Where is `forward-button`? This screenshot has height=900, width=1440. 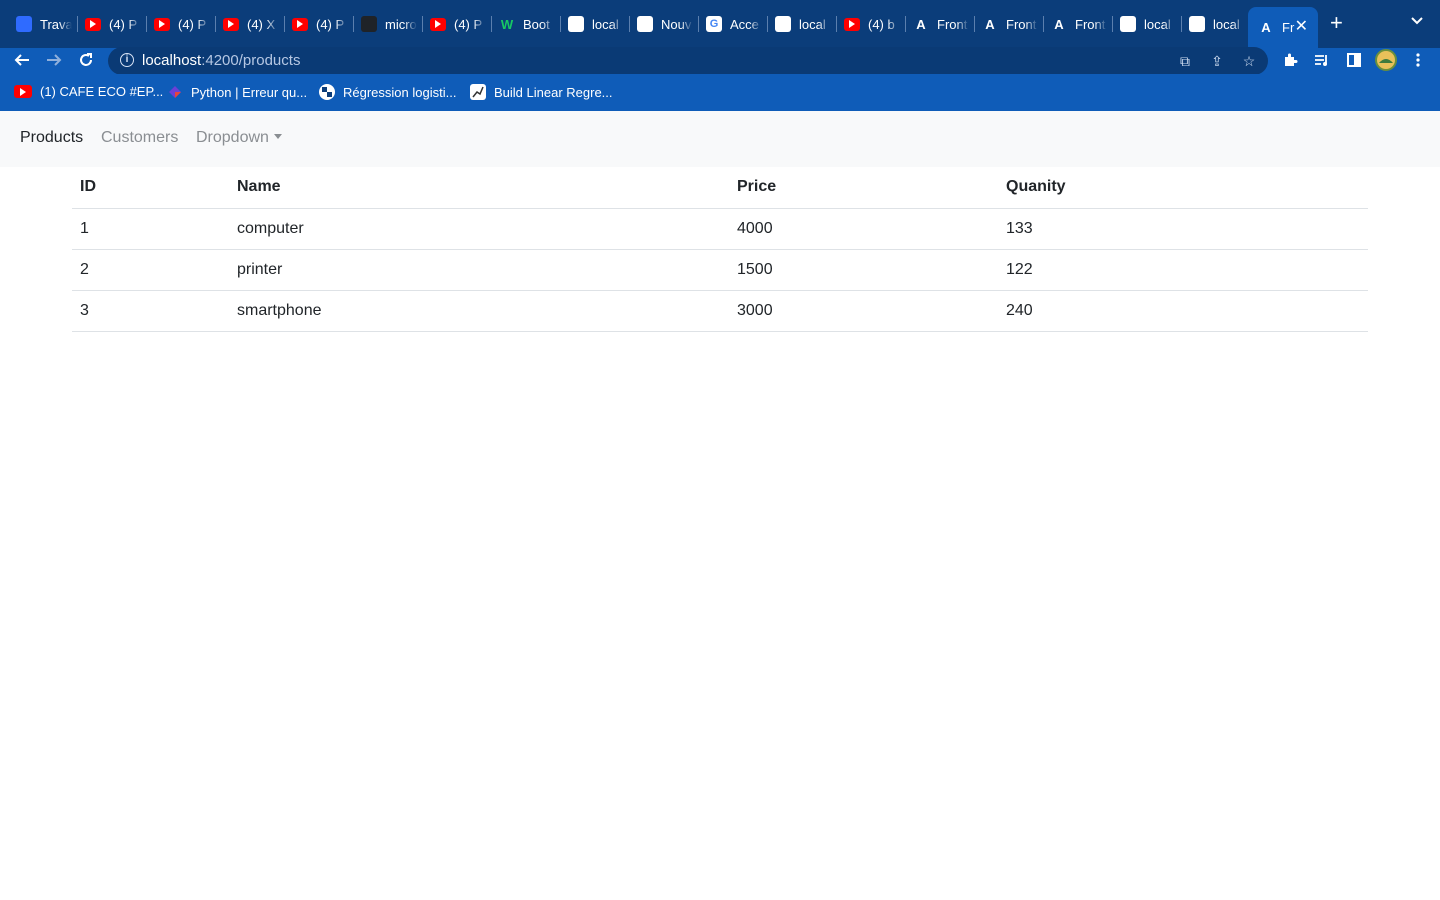 forward-button is located at coordinates (54, 60).